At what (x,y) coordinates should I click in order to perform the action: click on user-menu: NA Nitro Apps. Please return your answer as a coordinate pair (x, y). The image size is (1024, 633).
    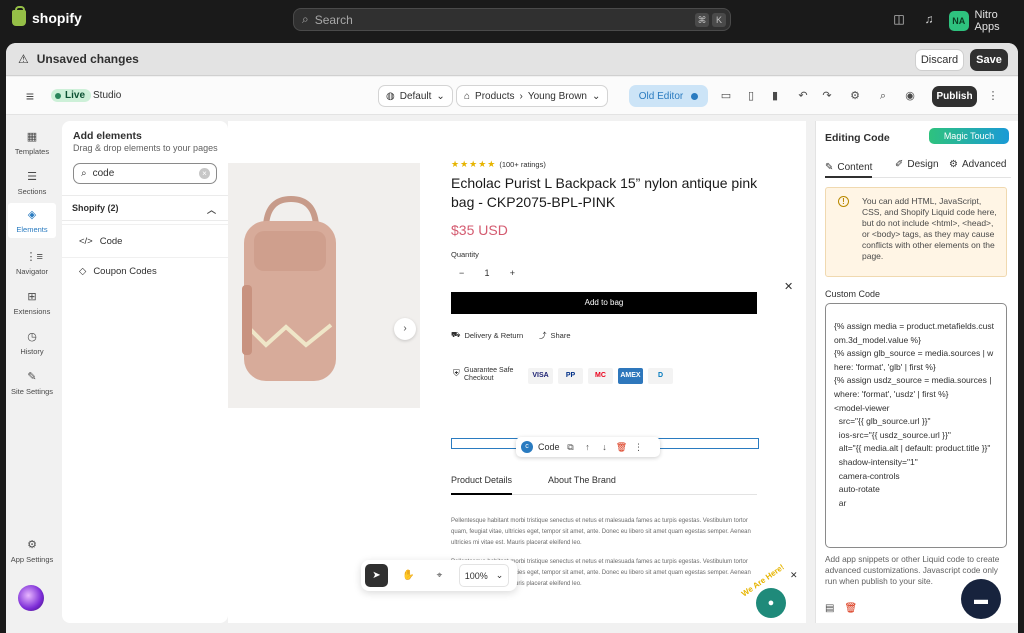
    Looking at the image, I should click on (986, 21).